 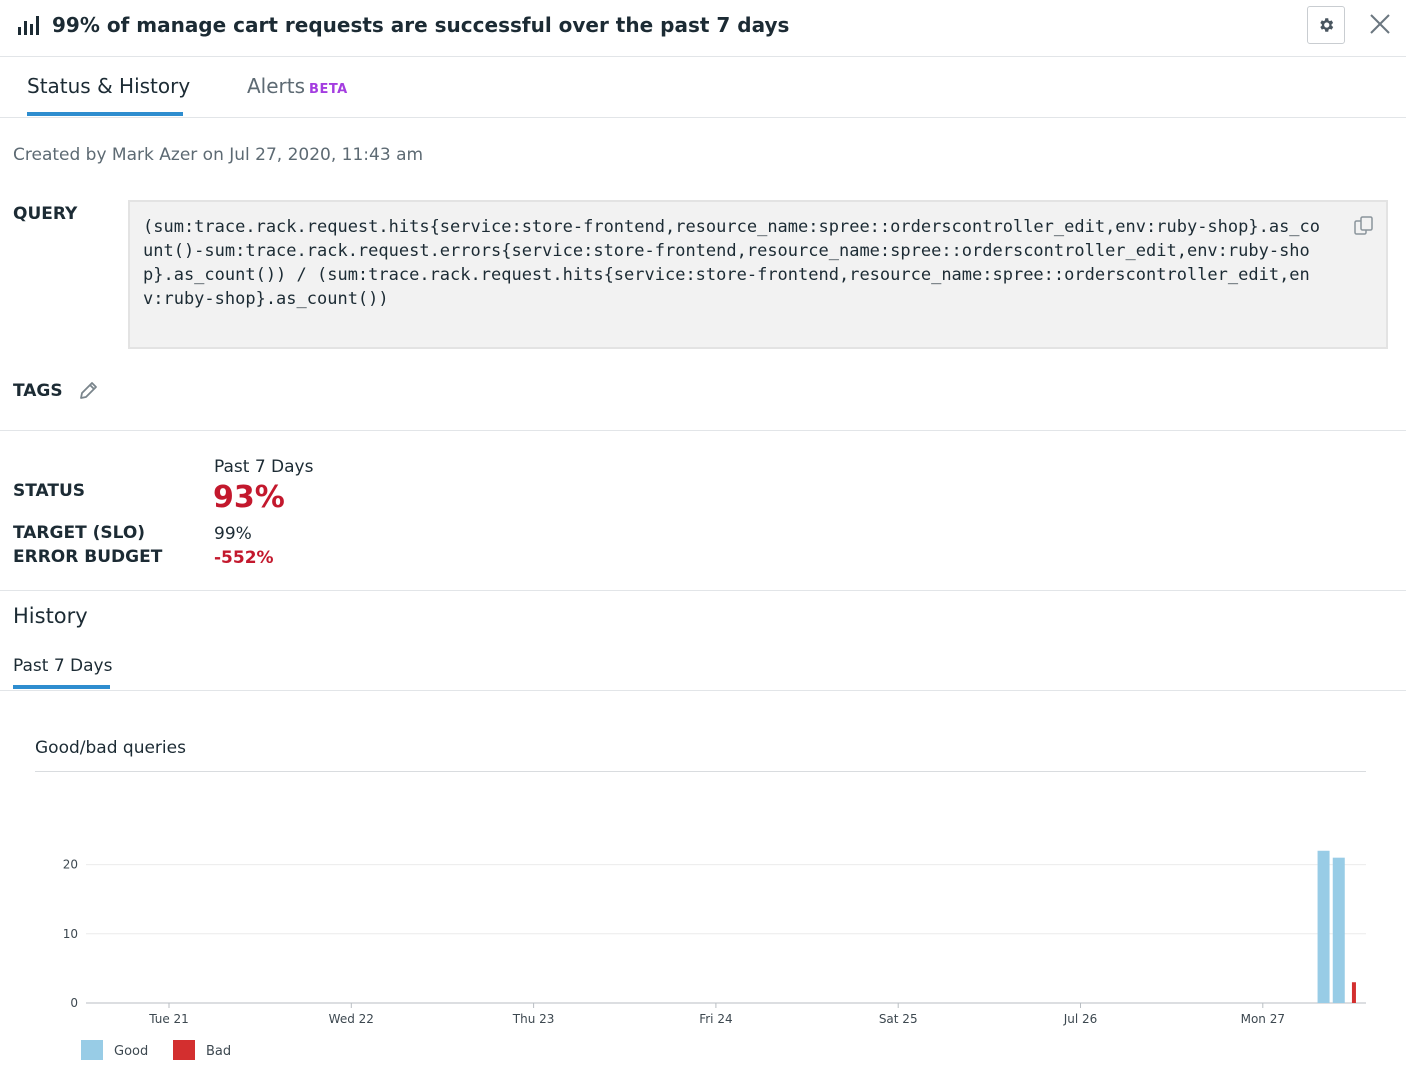 What do you see at coordinates (1353, 992) in the screenshot?
I see `bad-bar` at bounding box center [1353, 992].